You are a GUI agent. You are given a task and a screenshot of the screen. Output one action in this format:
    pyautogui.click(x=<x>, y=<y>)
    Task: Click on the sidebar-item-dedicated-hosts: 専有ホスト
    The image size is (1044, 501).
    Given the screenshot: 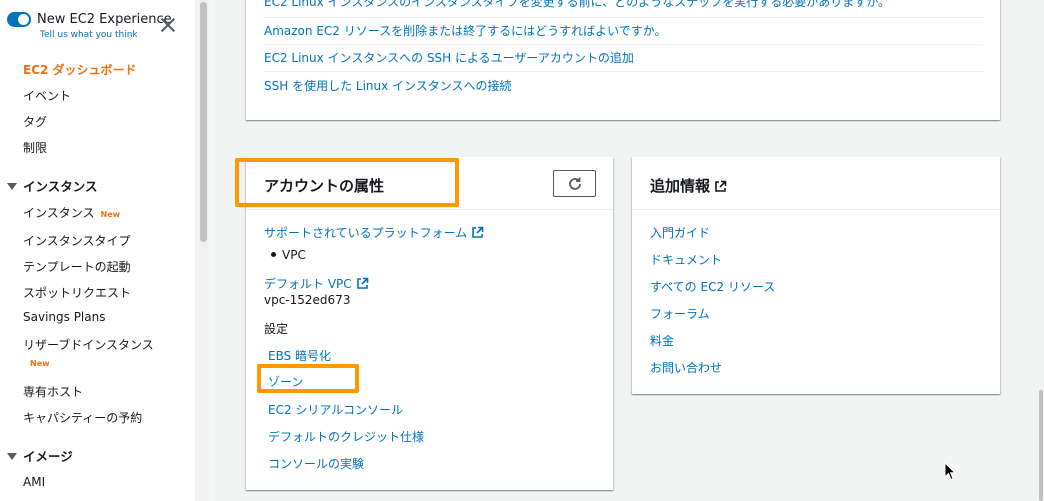 What is the action you would take?
    pyautogui.click(x=53, y=391)
    